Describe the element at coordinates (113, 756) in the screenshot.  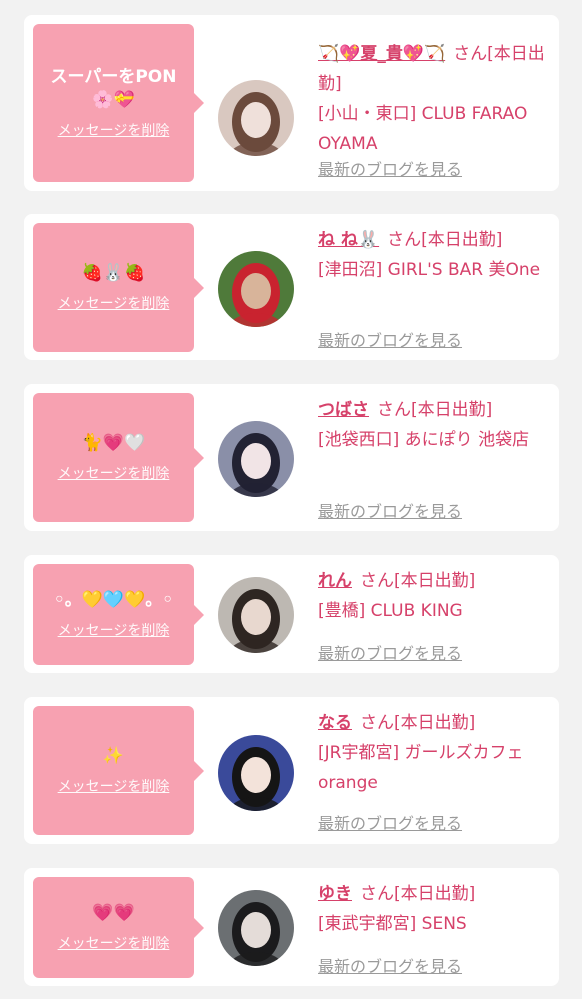
I see `message-text: ✨` at that location.